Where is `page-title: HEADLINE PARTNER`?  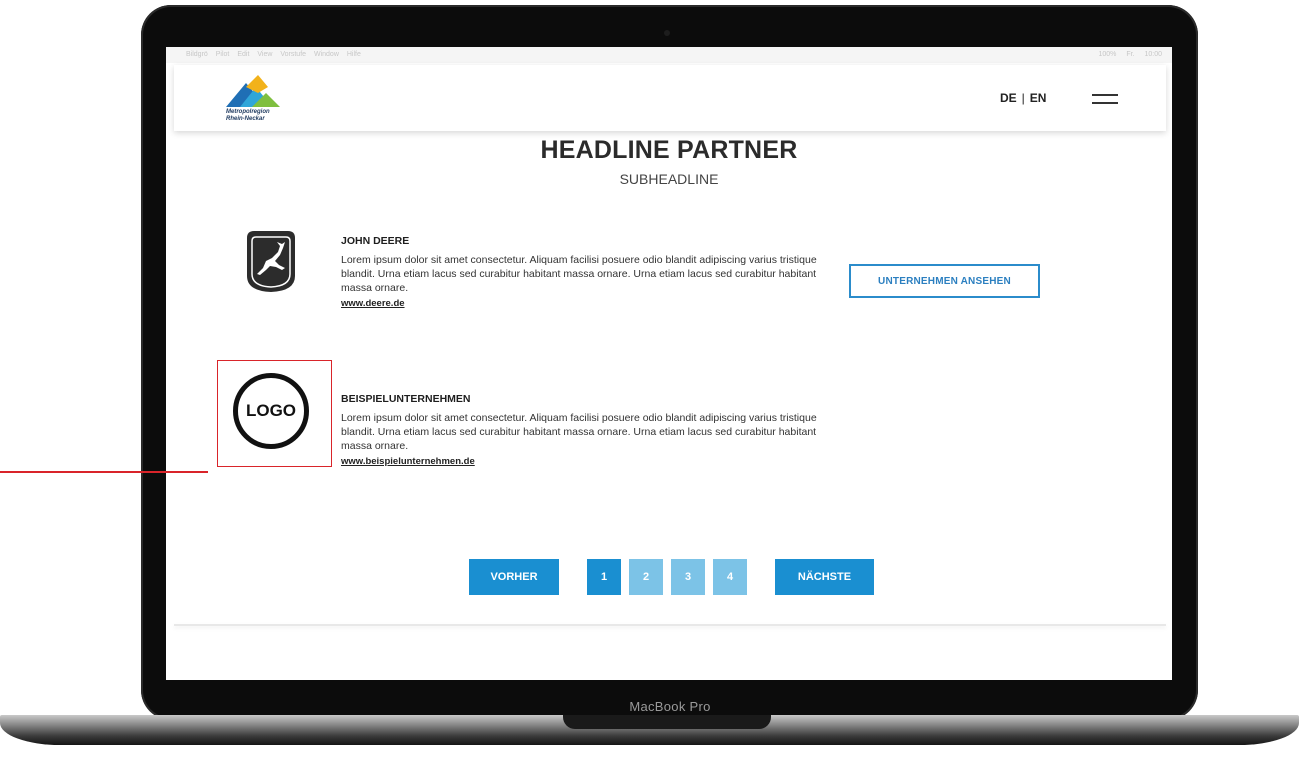
page-title: HEADLINE PARTNER is located at coordinates (669, 150).